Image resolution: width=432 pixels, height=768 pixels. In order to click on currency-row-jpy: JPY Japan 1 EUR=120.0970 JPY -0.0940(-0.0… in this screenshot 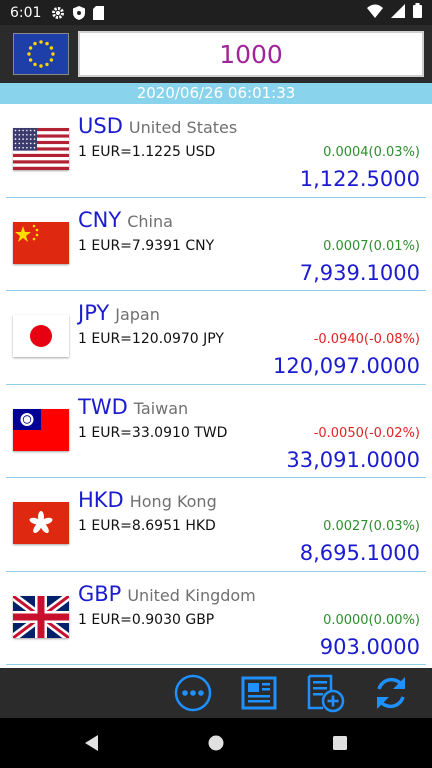, I will do `click(216, 338)`.